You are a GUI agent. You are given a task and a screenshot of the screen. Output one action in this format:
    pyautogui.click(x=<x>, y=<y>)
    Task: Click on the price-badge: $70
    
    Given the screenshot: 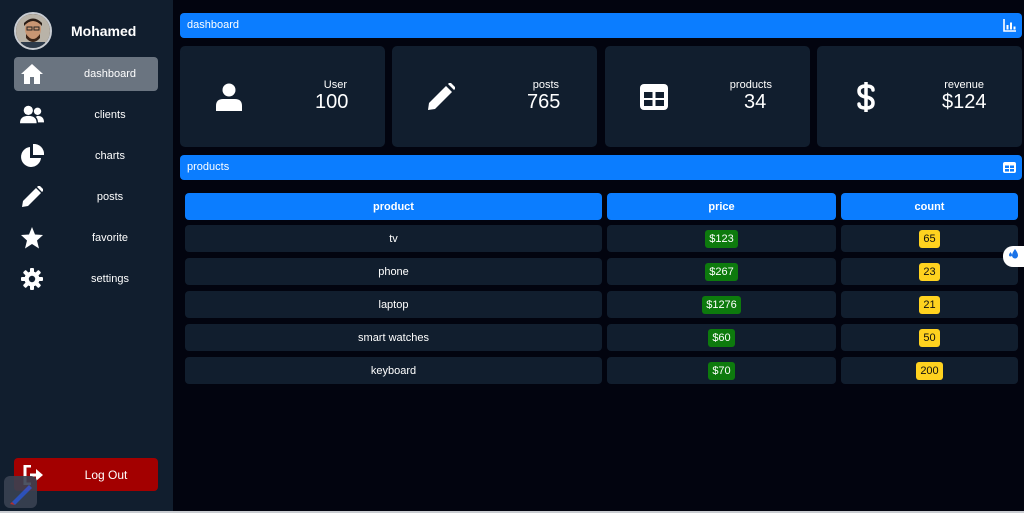 What is the action you would take?
    pyautogui.click(x=721, y=370)
    